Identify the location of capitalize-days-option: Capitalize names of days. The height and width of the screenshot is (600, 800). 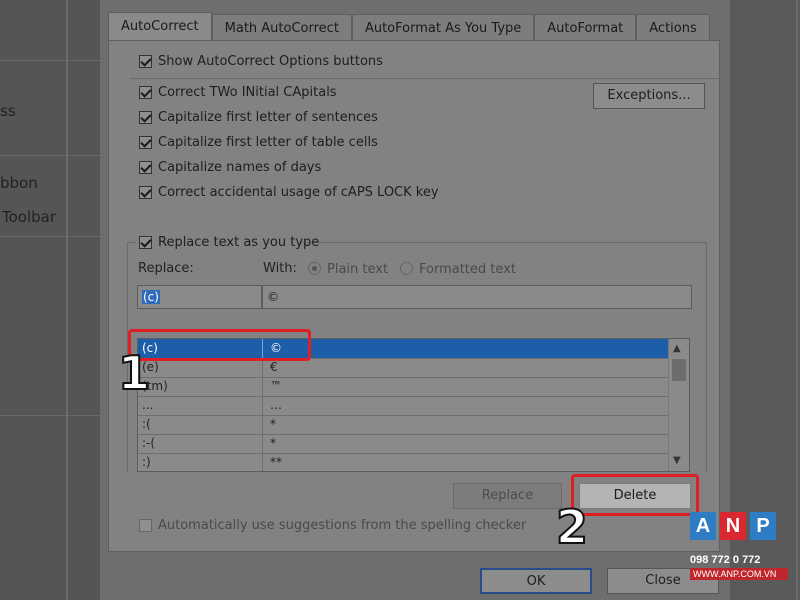
(230, 167).